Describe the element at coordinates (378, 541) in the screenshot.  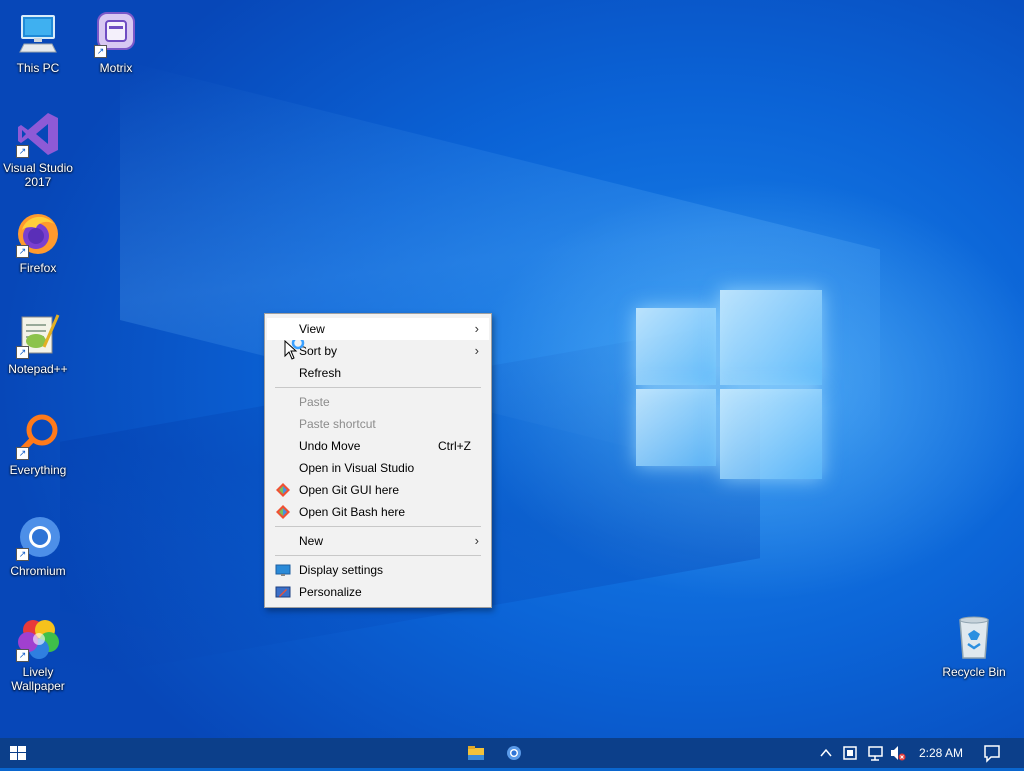
I see `menu-item-new: New ›` at that location.